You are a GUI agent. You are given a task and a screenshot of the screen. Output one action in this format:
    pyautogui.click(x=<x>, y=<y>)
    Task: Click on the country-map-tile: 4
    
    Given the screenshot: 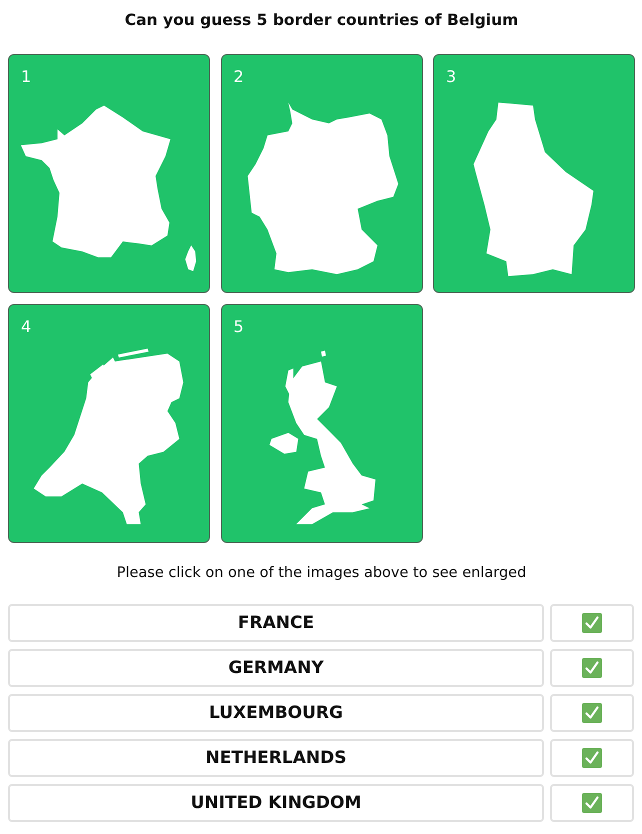 What is the action you would take?
    pyautogui.click(x=109, y=423)
    